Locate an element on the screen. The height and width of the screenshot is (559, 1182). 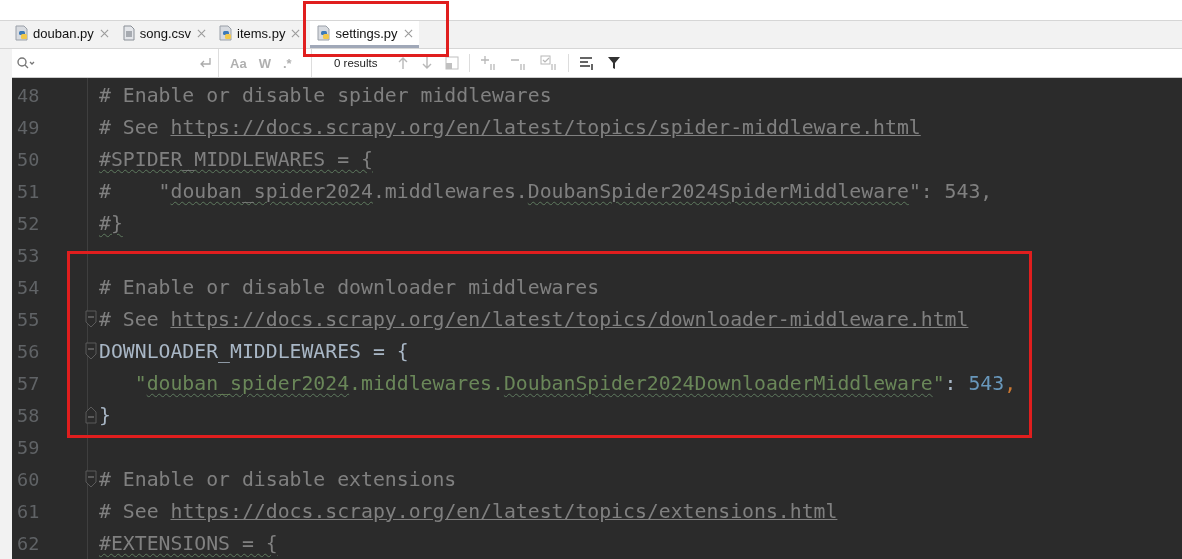
line-number: 58 is located at coordinates (28, 415).